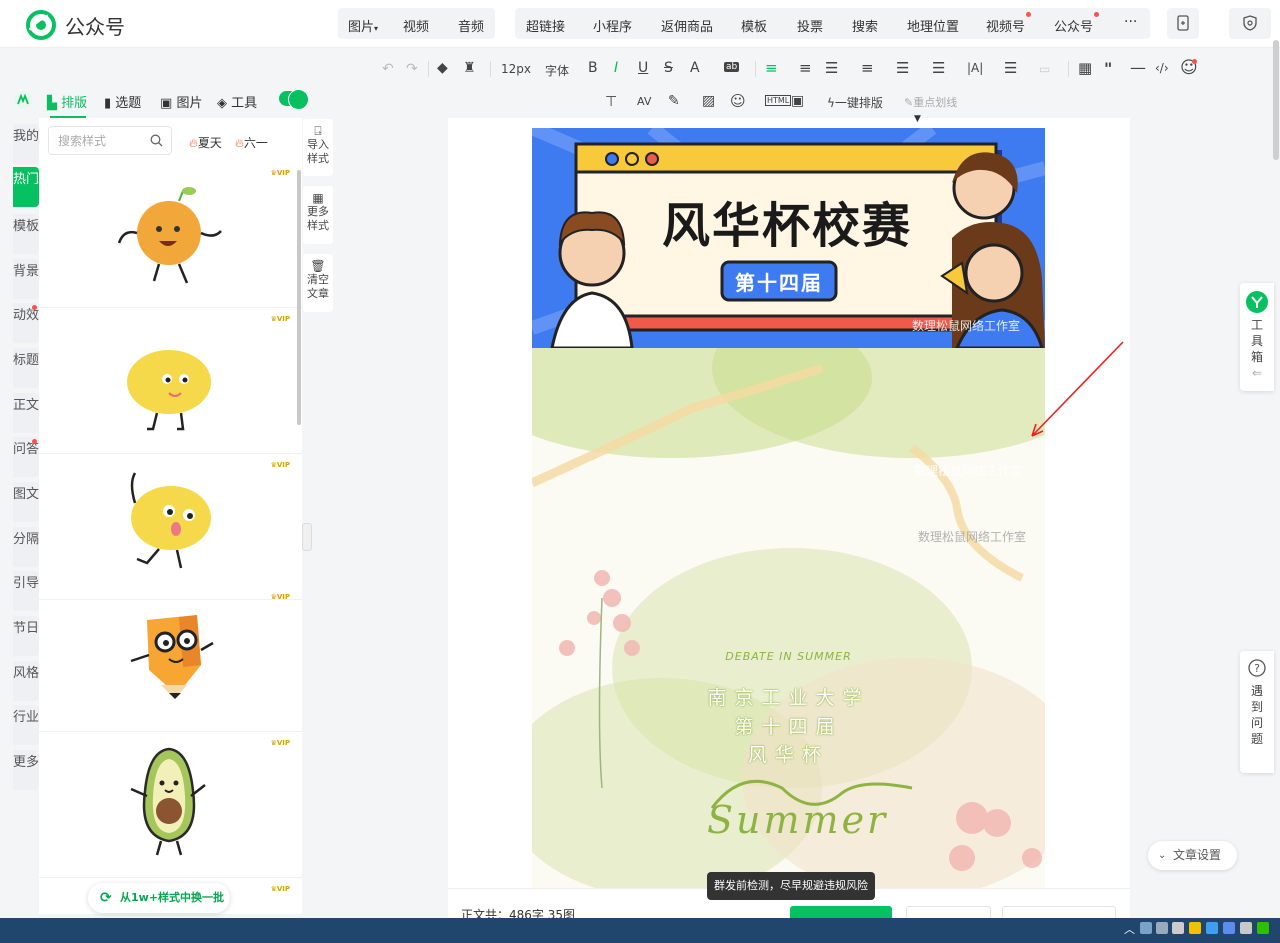 This screenshot has height=943, width=1280. What do you see at coordinates (644, 101) in the screenshot?
I see `char-spacing-icon: AV` at bounding box center [644, 101].